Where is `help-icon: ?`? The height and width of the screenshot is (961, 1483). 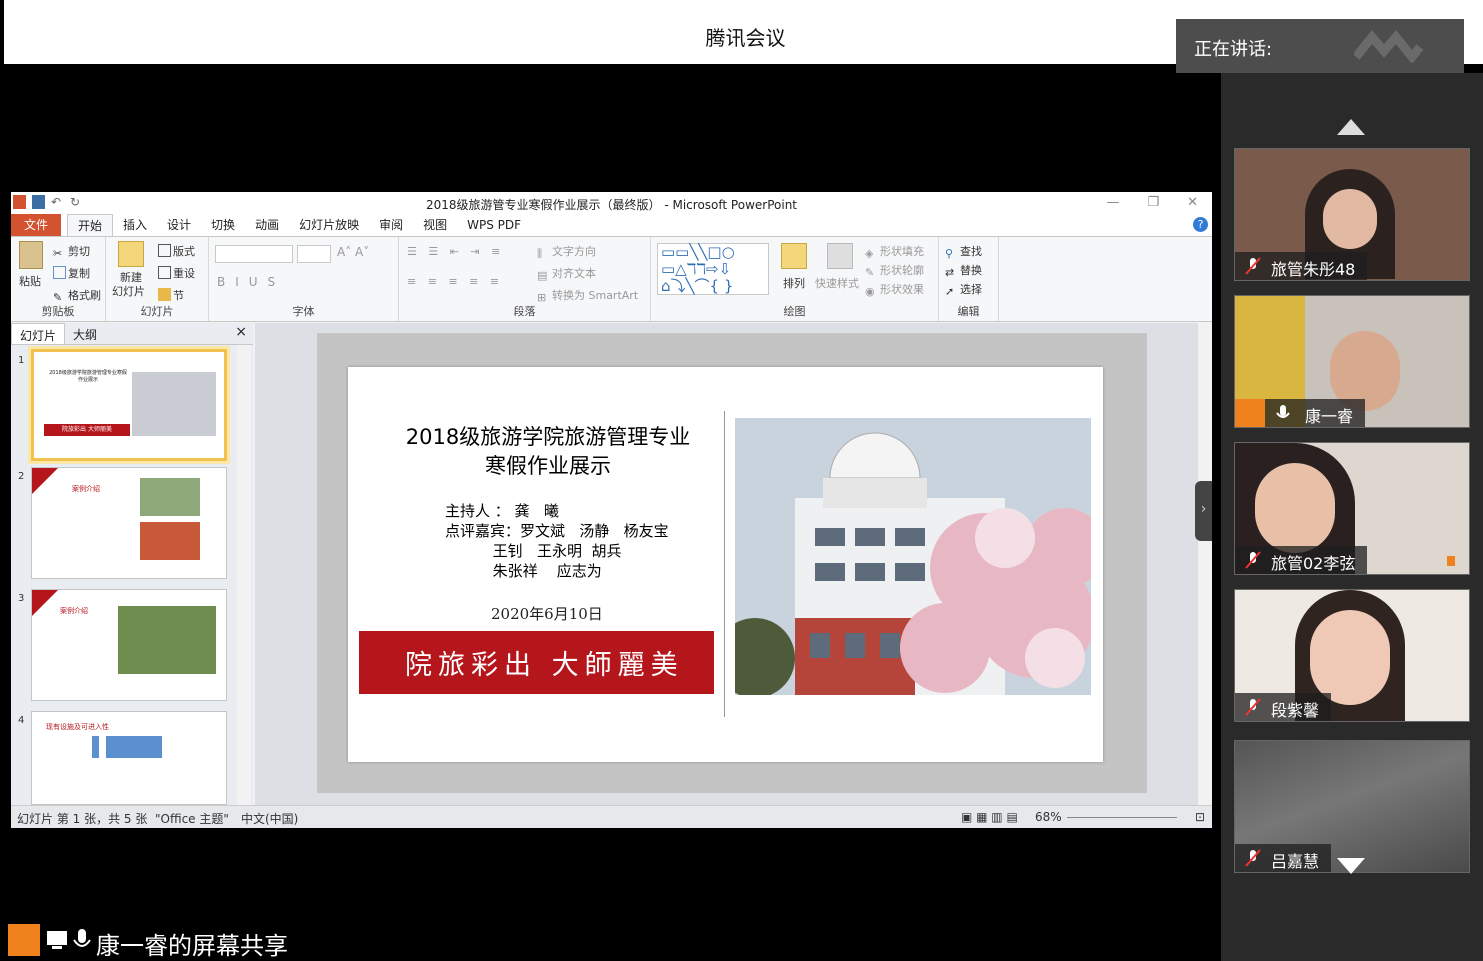 help-icon: ? is located at coordinates (1200, 224).